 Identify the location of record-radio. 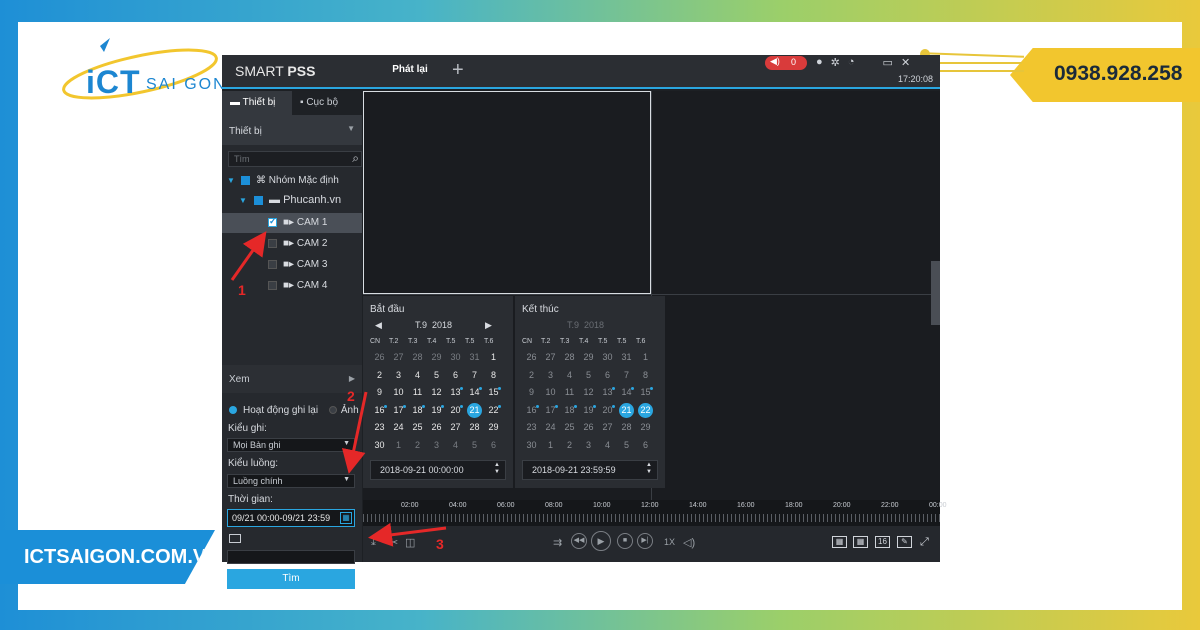
(233, 410).